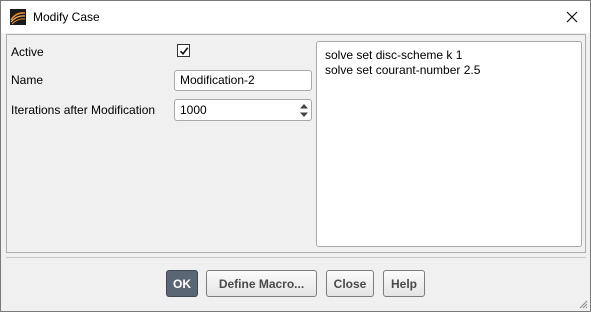  Describe the element at coordinates (243, 80) in the screenshot. I see `name-field: Modification-2` at that location.